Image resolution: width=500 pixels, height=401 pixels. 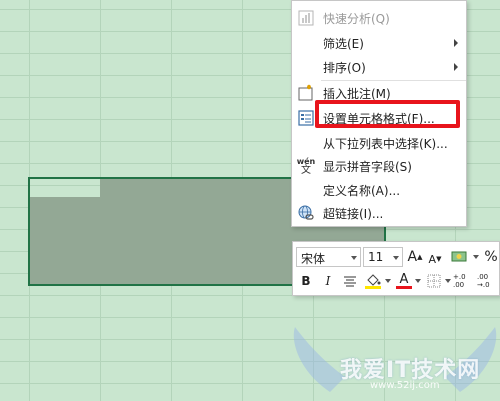 I want to click on increase-decimal-icon: +.0 .00, so click(x=459, y=281).